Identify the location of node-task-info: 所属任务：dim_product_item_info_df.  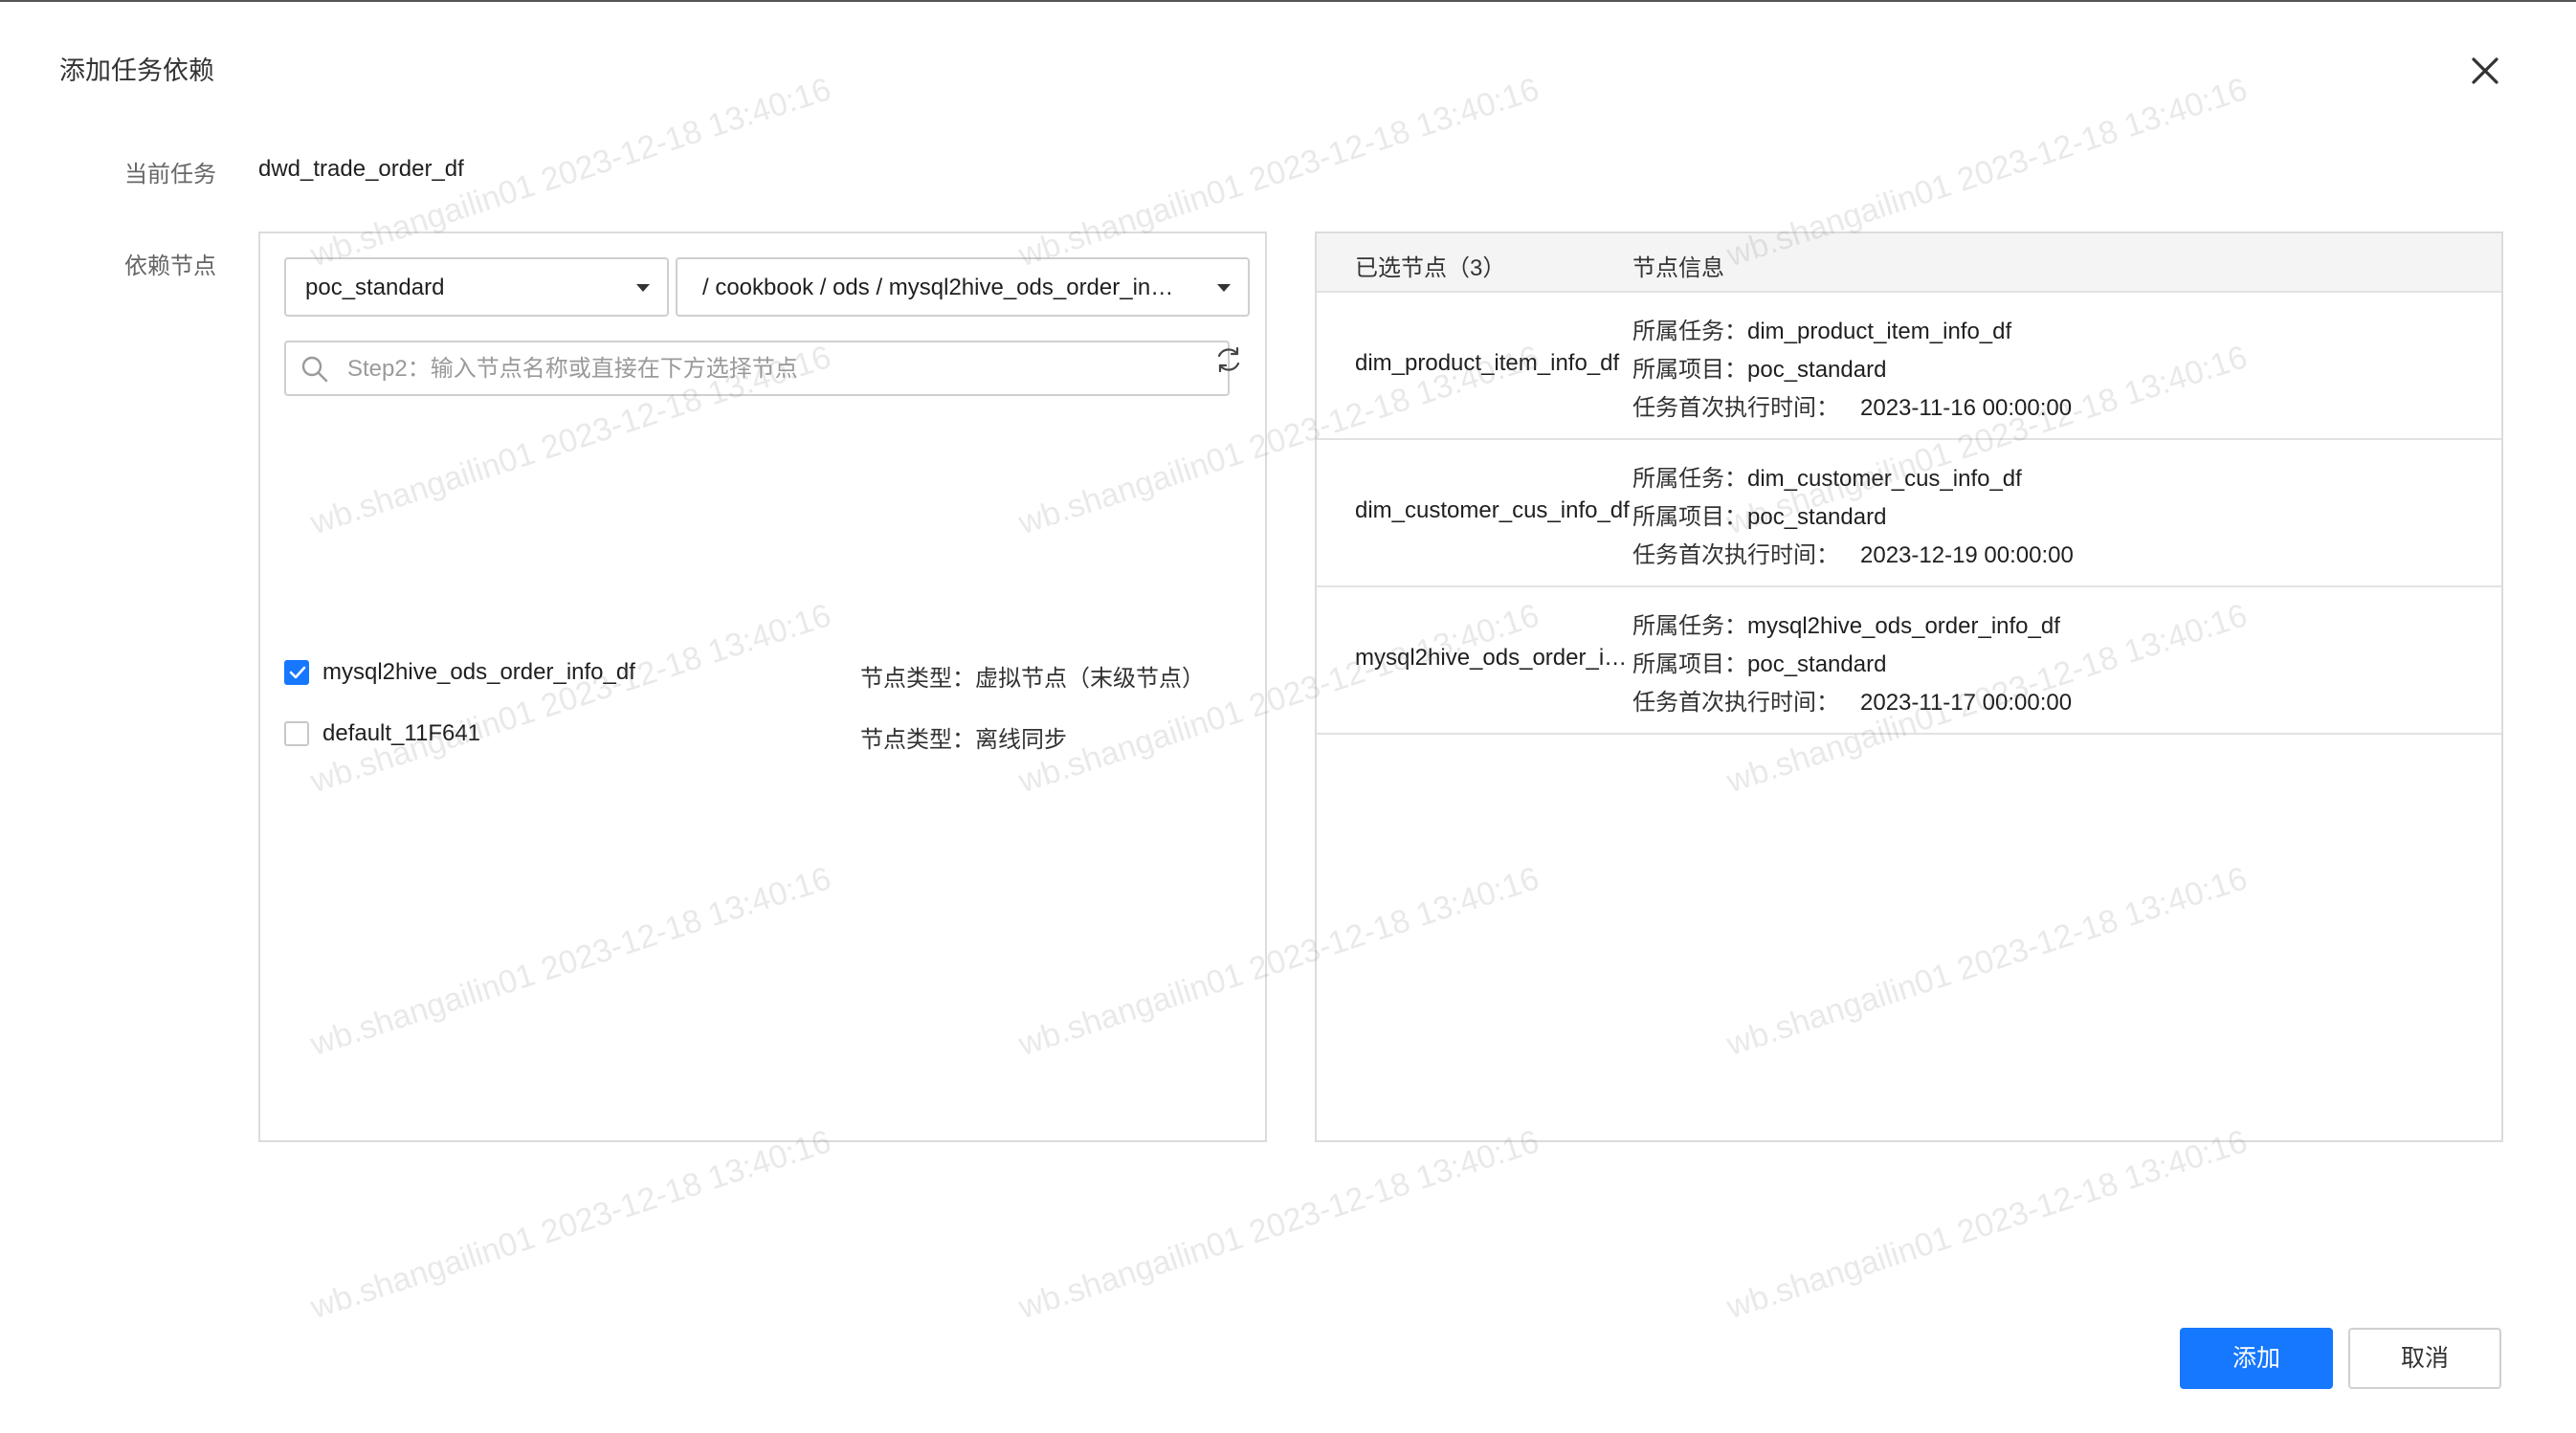
(1822, 331).